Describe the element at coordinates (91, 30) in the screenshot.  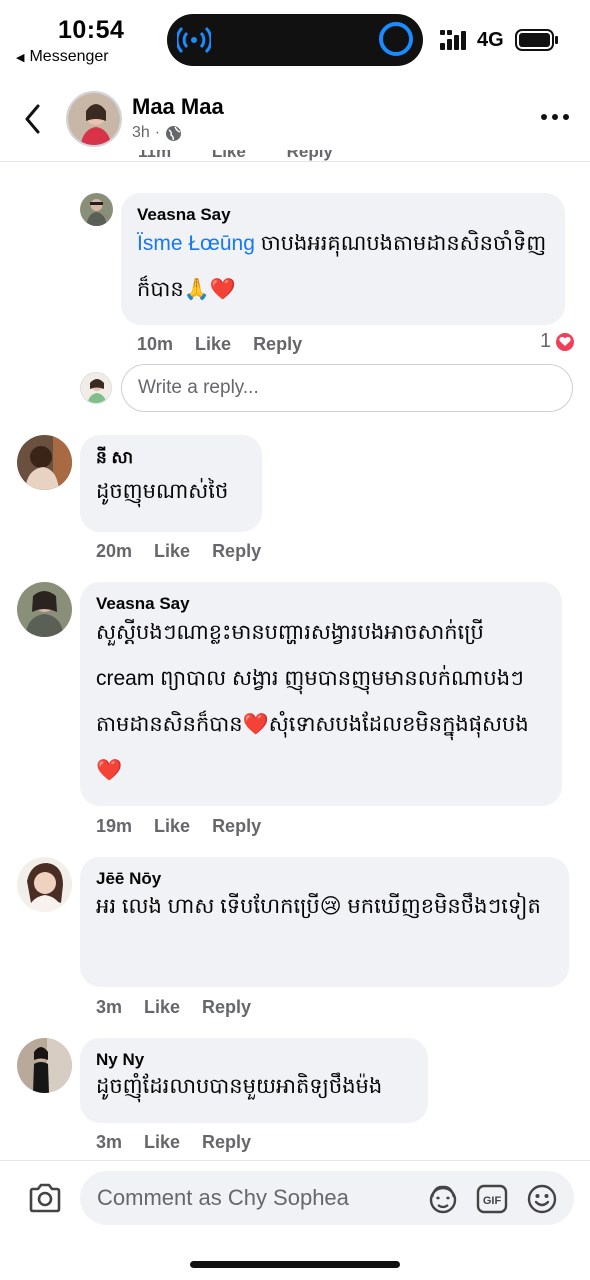
I see `status-time: 10:54` at that location.